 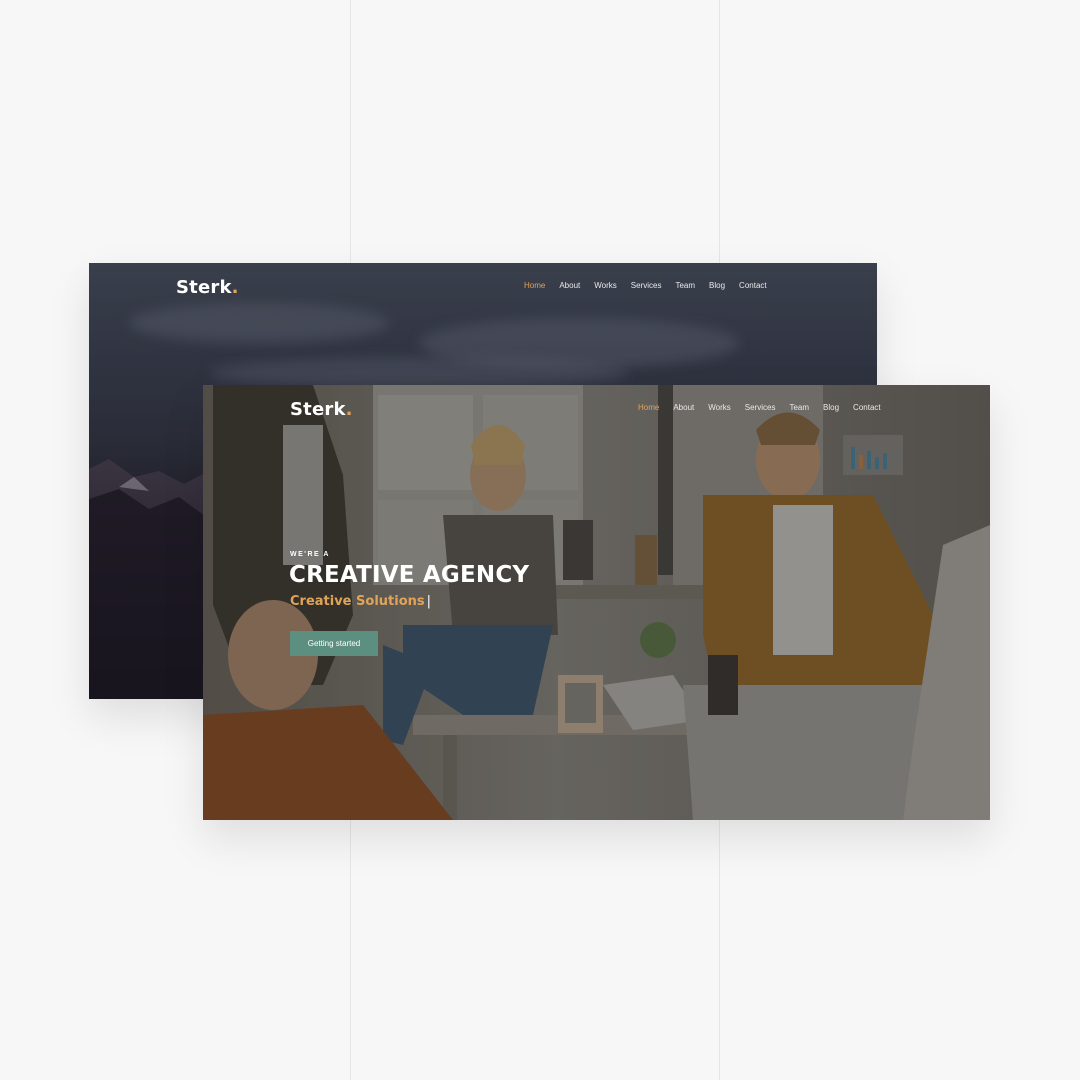 I want to click on hero-headline: CREATIVE AGENCY, so click(x=409, y=575).